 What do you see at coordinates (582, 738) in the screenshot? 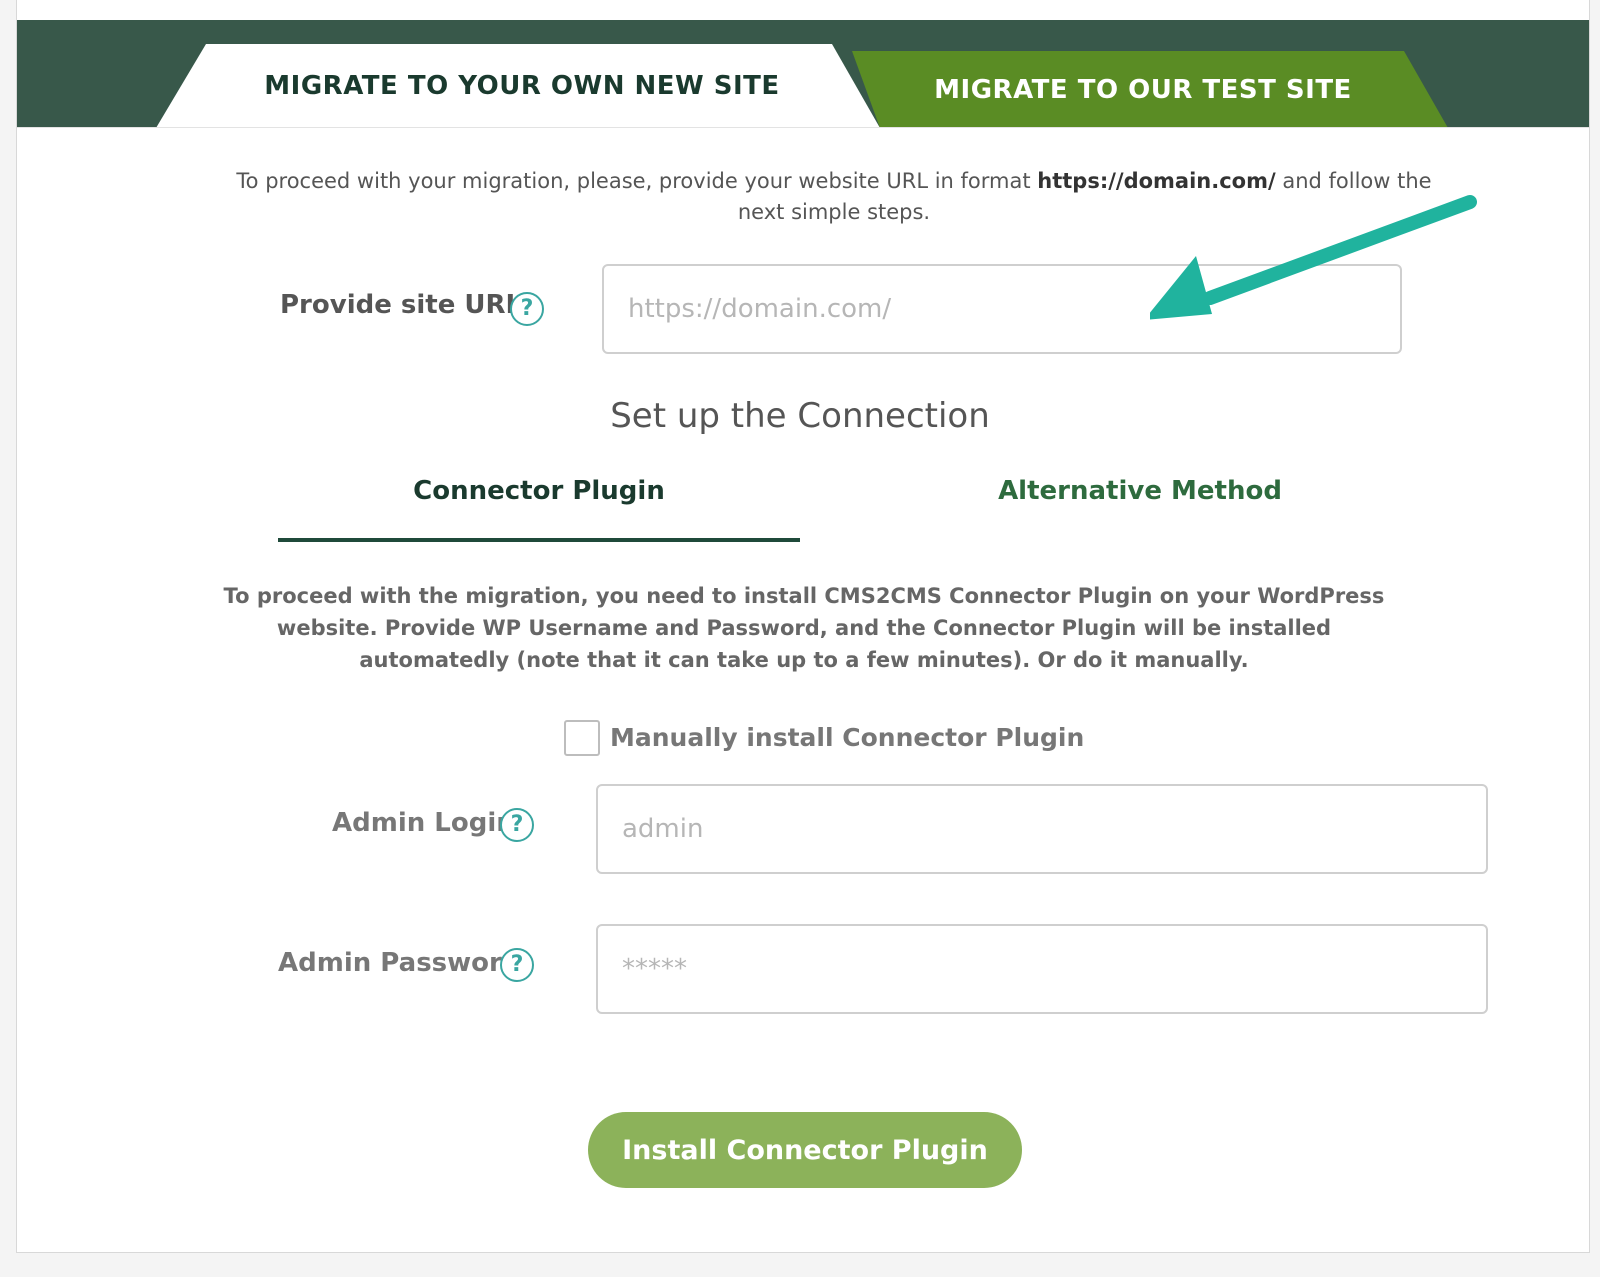
I see `manual-install-checkbox` at bounding box center [582, 738].